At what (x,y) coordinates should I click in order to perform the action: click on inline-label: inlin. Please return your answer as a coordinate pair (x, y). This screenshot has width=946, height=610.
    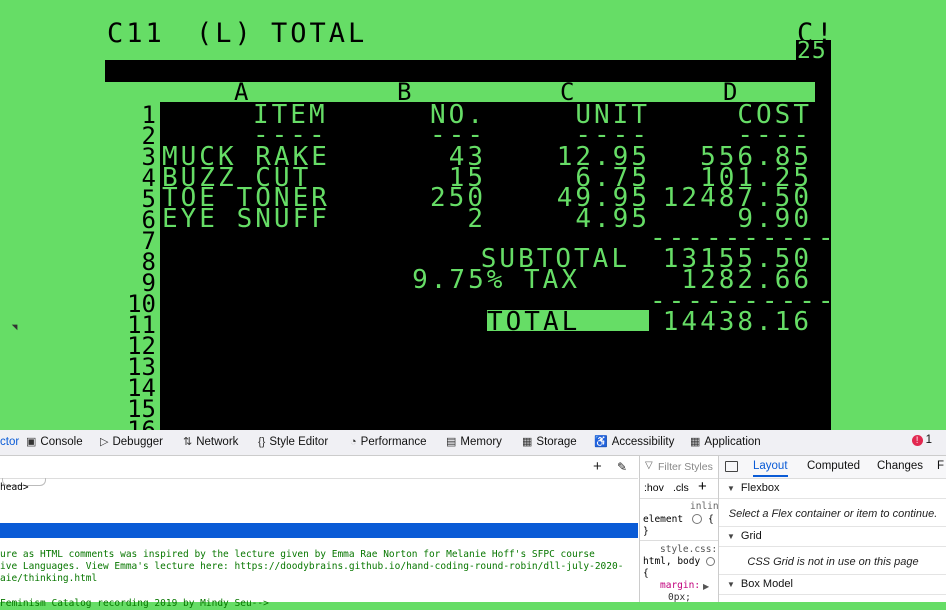
    Looking at the image, I should click on (704, 506).